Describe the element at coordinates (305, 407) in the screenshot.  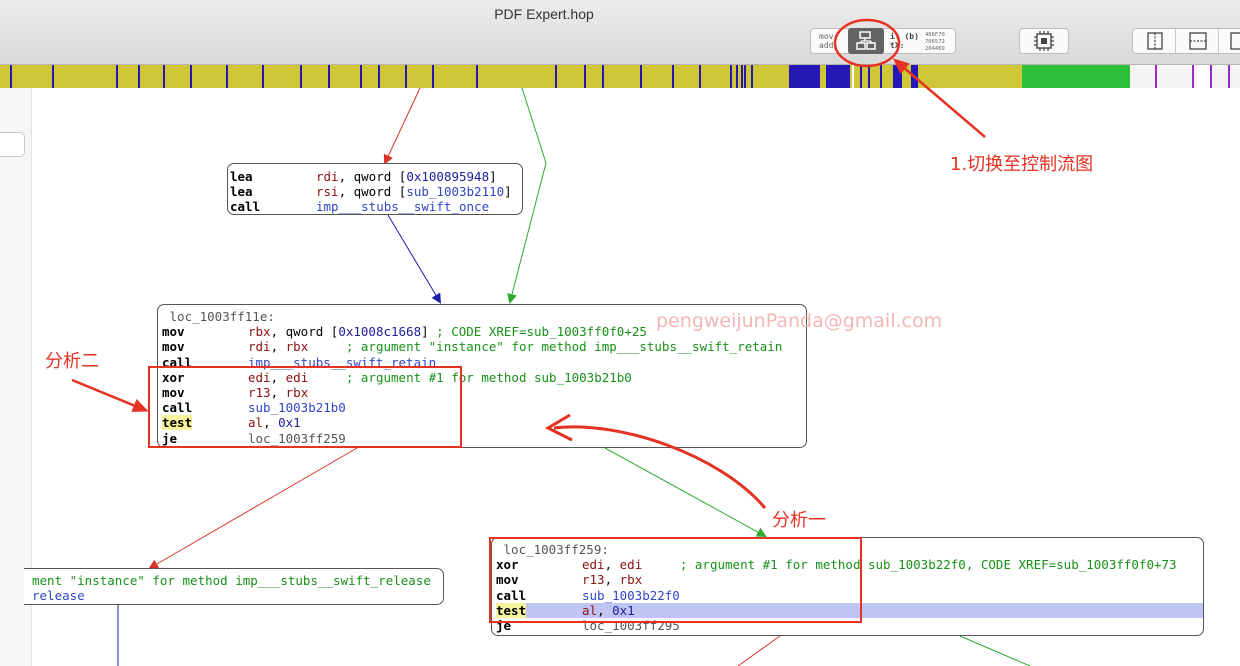
I see `highlight-box-analysis-two` at that location.